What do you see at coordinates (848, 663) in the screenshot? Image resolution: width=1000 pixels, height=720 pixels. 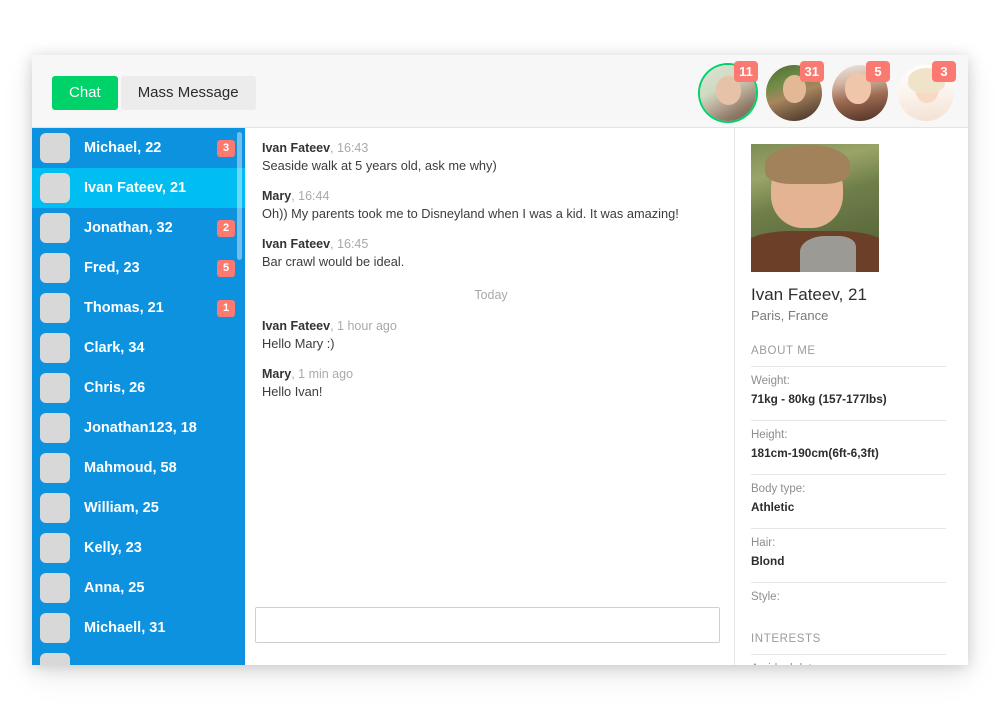 I see `profile-field-label: An ideal date:` at bounding box center [848, 663].